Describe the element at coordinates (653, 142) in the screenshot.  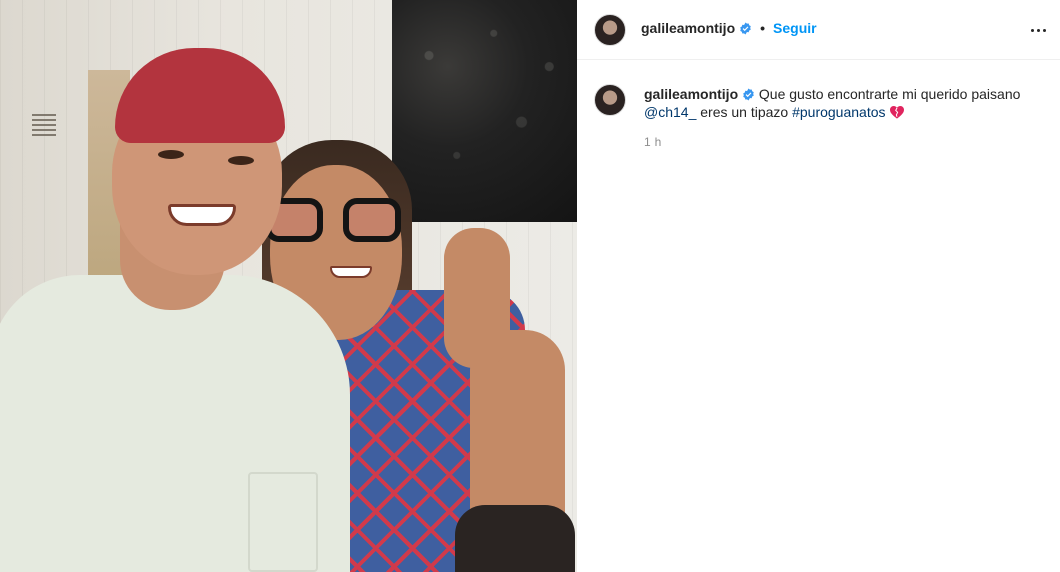
I see `post-timestamp: 1 h` at that location.